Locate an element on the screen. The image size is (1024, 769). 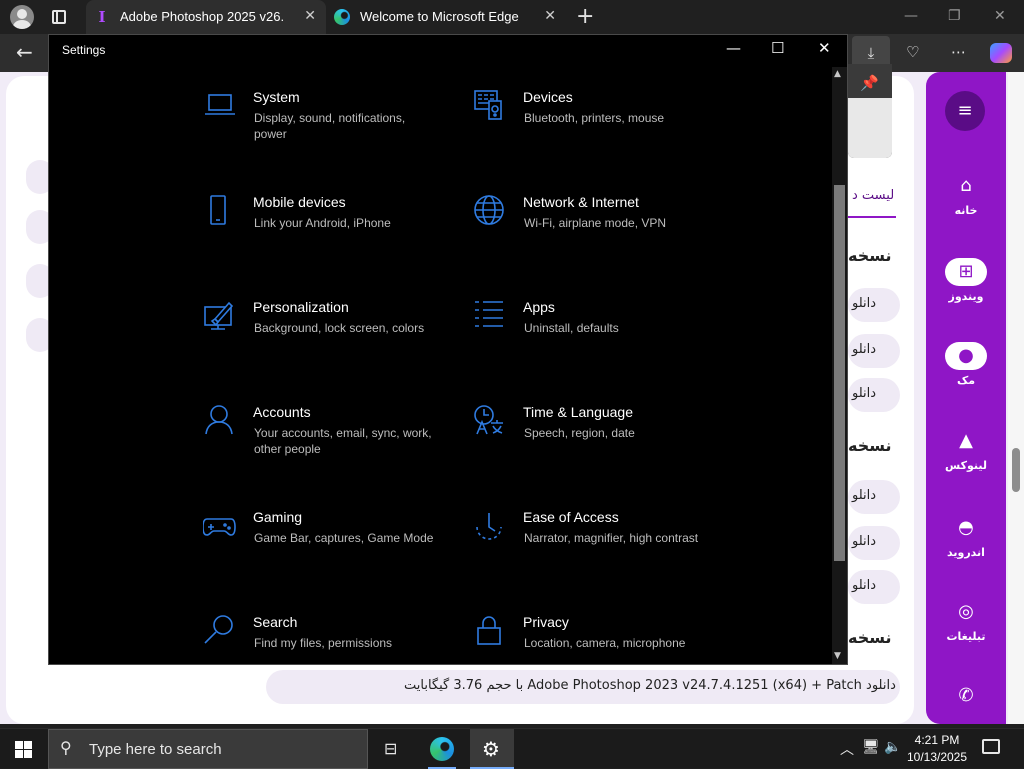
taskbar-edge-button is located at coordinates (442, 749).